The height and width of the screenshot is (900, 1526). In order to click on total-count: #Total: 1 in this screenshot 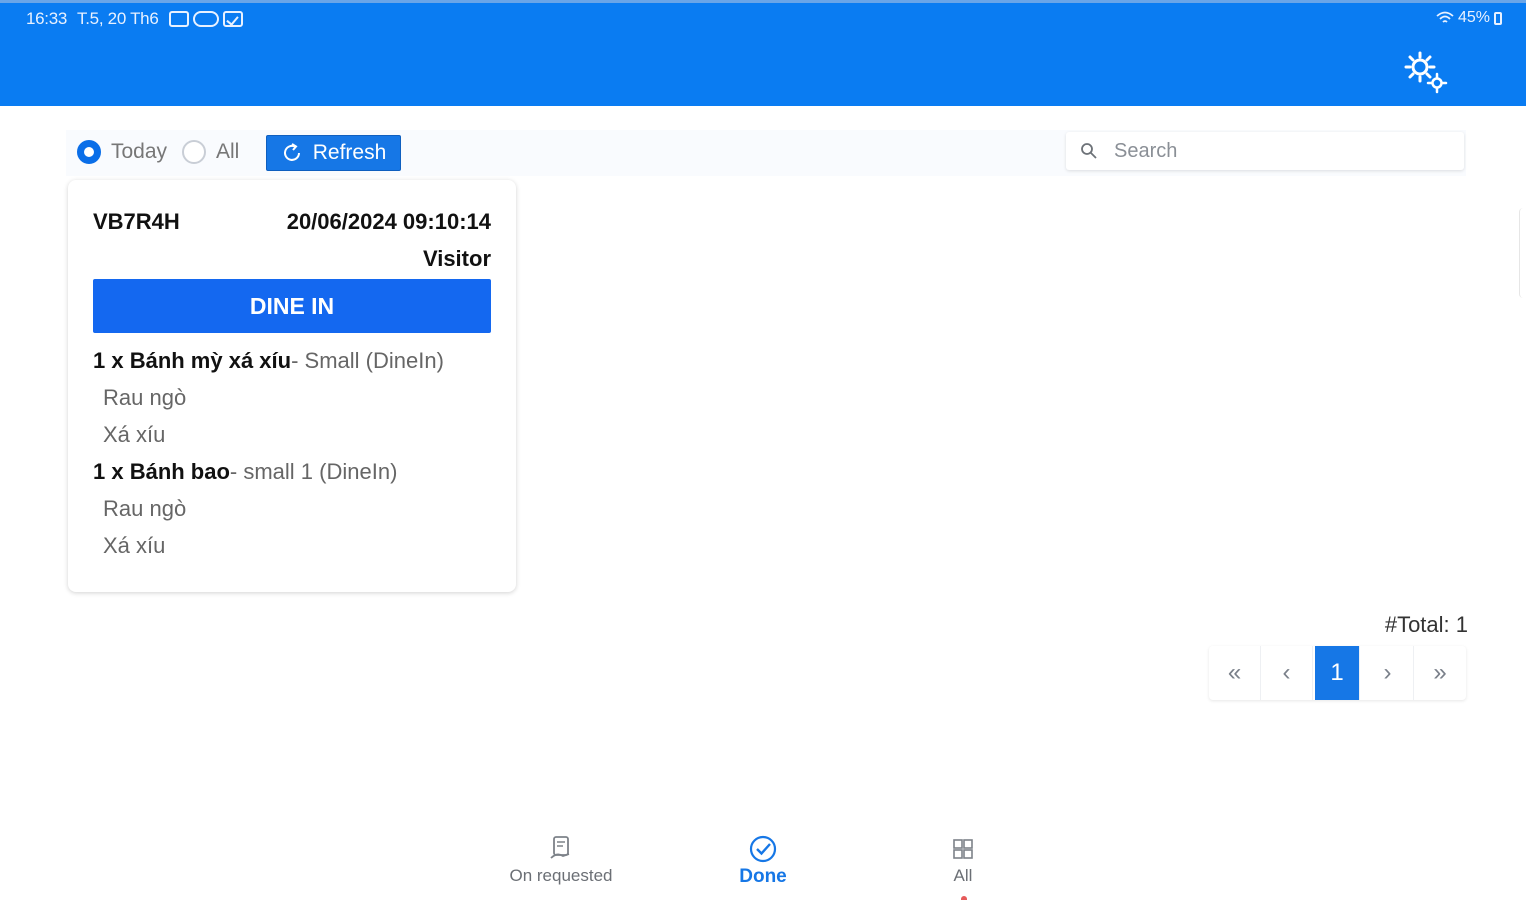, I will do `click(1426, 624)`.